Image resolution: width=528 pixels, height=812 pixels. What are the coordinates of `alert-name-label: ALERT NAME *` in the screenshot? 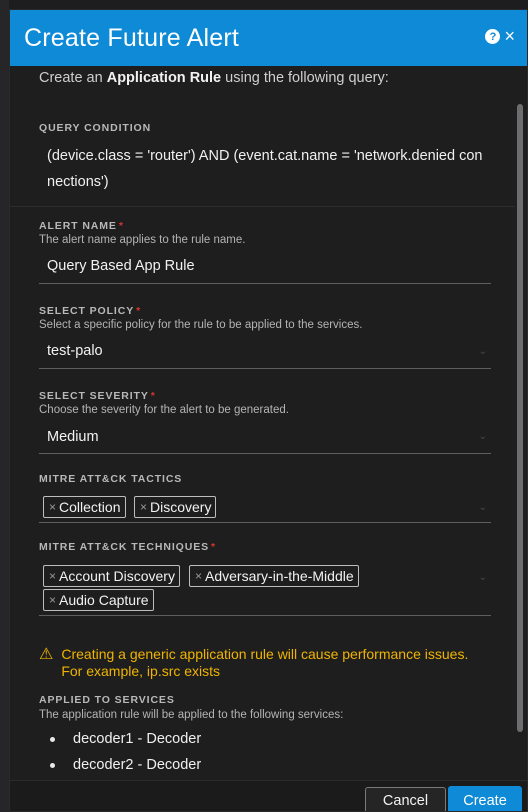 It's located at (81, 226).